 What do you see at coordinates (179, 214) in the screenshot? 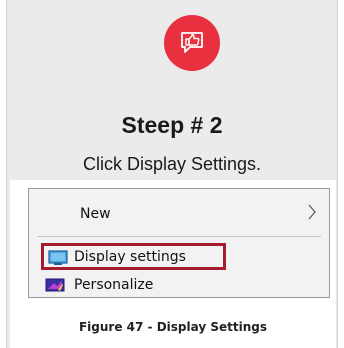
I see `menu-item-new: New` at bounding box center [179, 214].